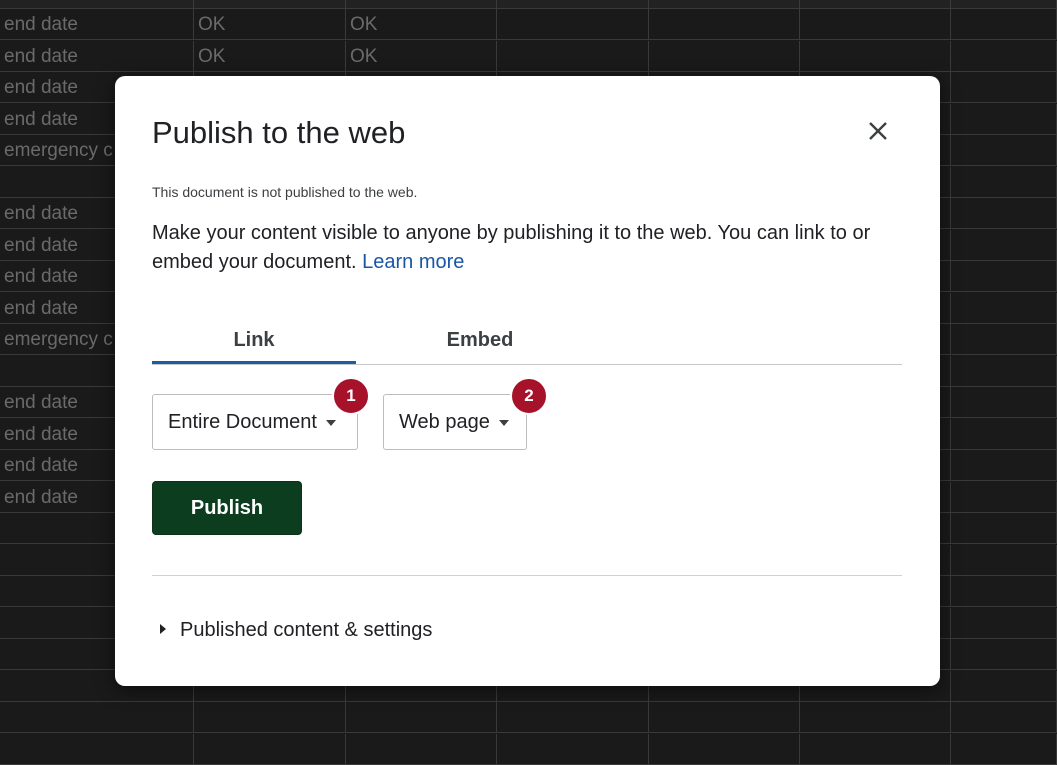  What do you see at coordinates (480, 343) in the screenshot?
I see `tab-embed: Embed` at bounding box center [480, 343].